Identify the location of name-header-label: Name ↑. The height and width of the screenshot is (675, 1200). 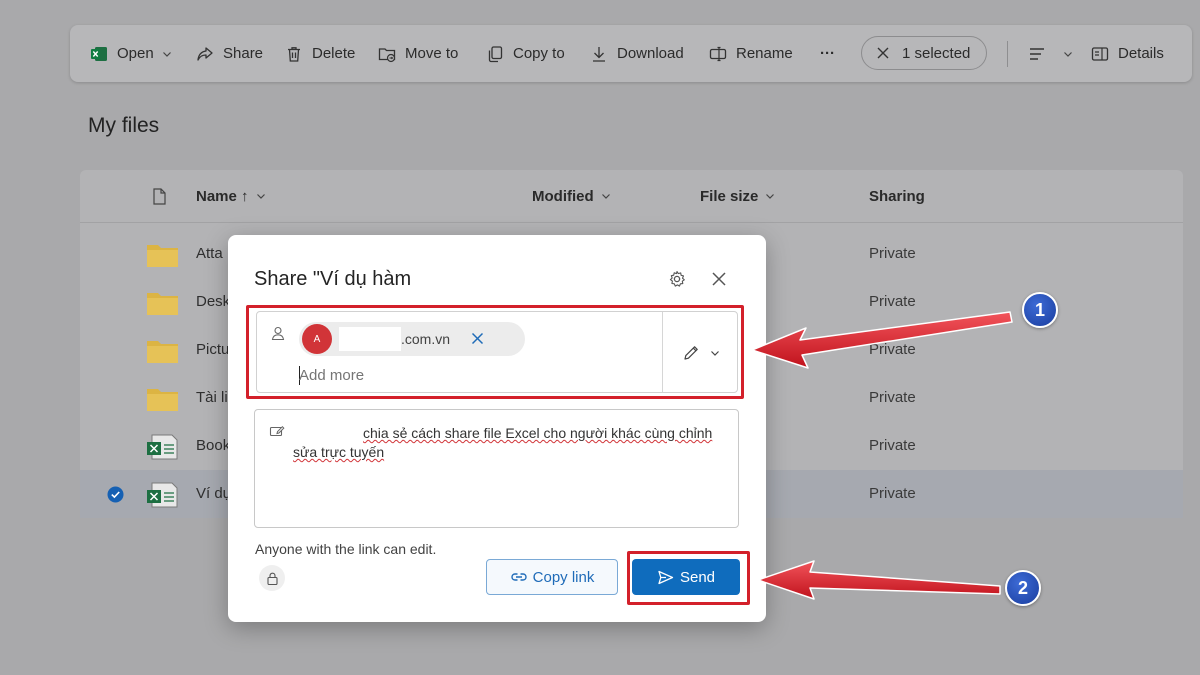
(222, 196).